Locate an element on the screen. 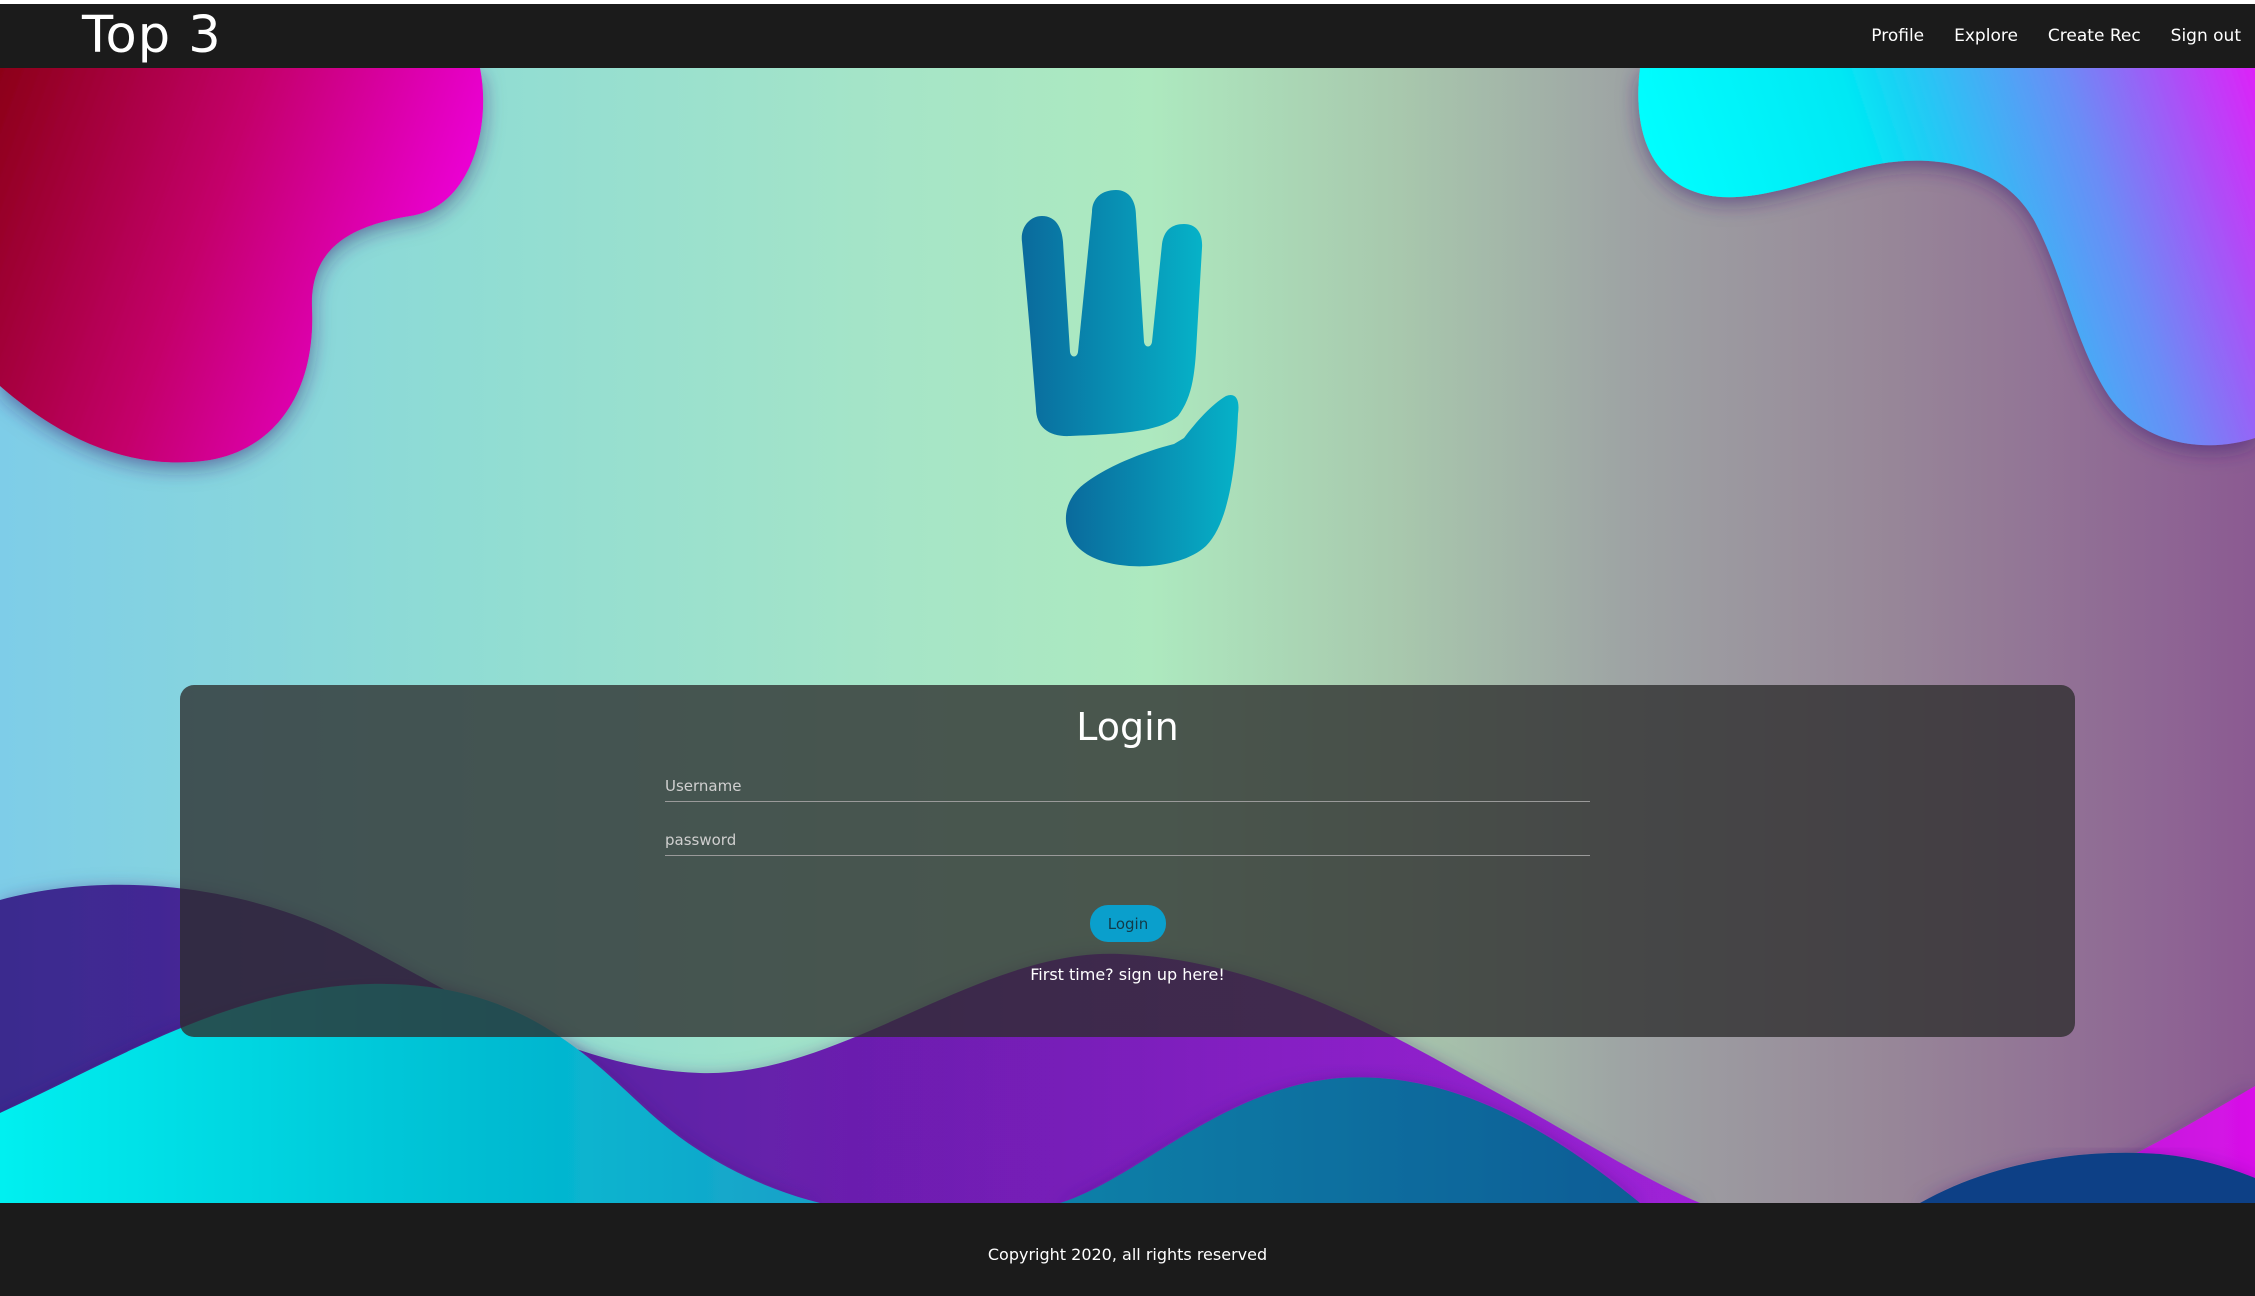  nav-links: Profile Explore Create Rec Sign out is located at coordinates (2041, 36).